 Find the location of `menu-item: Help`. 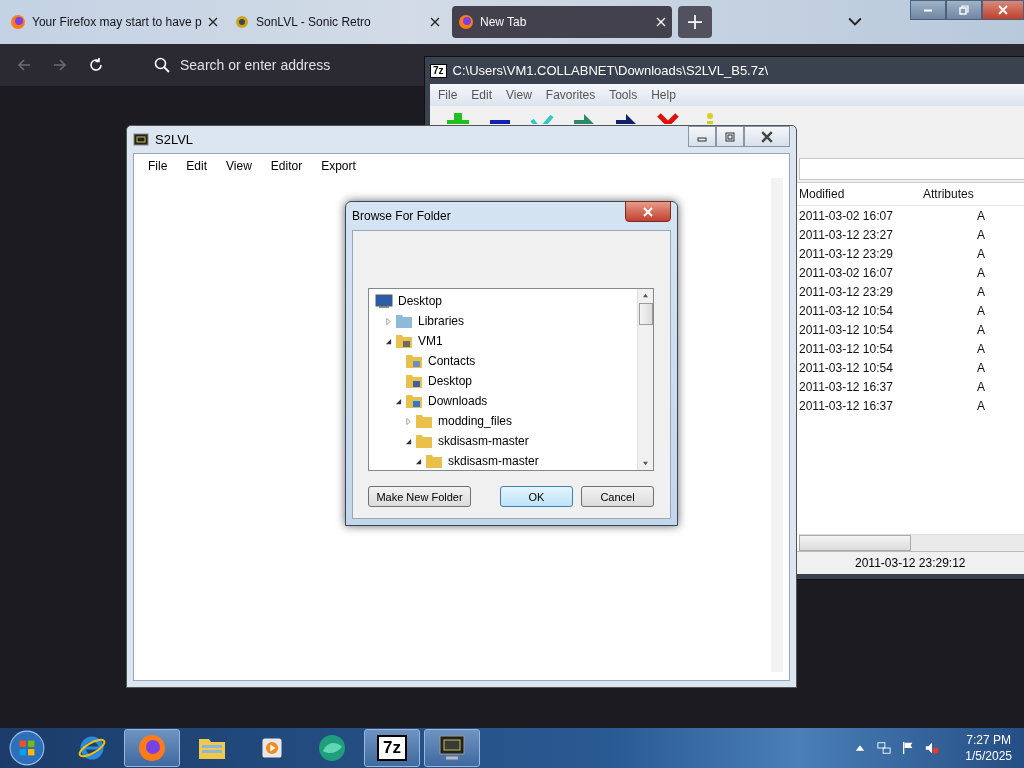

menu-item: Help is located at coordinates (663, 95).